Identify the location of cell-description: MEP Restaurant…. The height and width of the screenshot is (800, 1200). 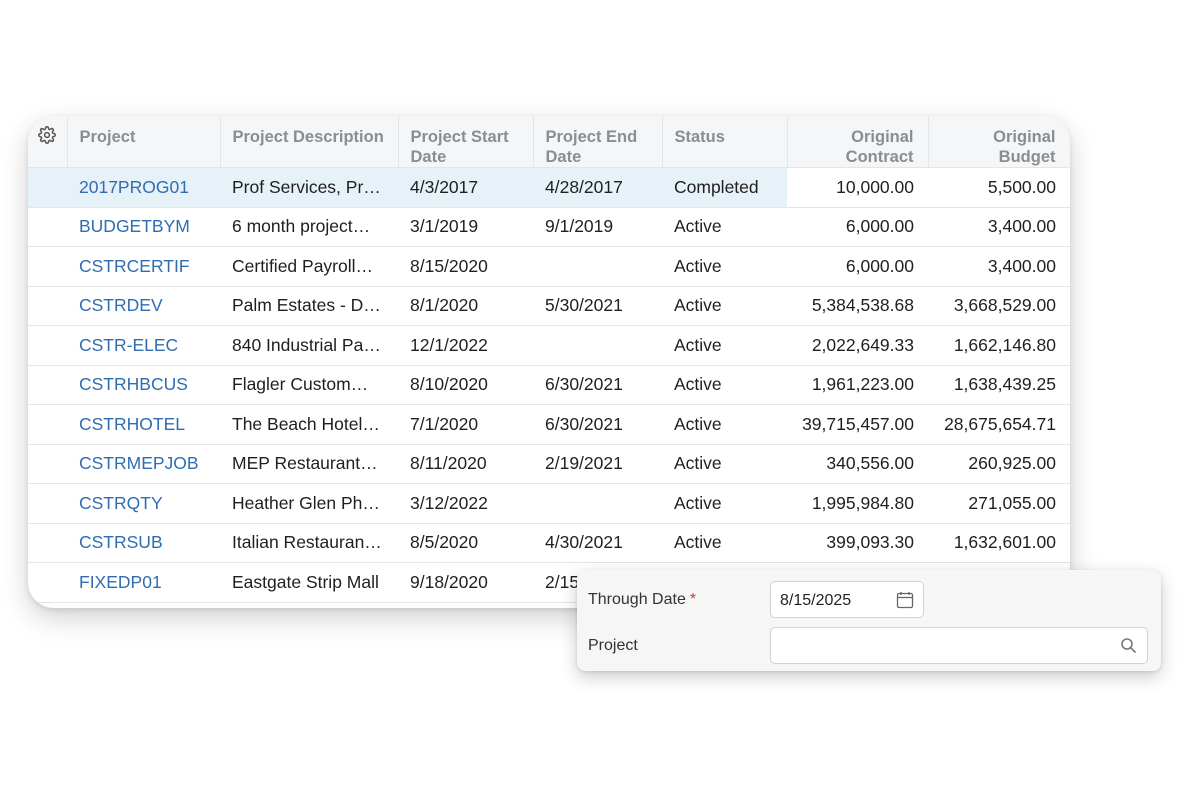
(309, 464).